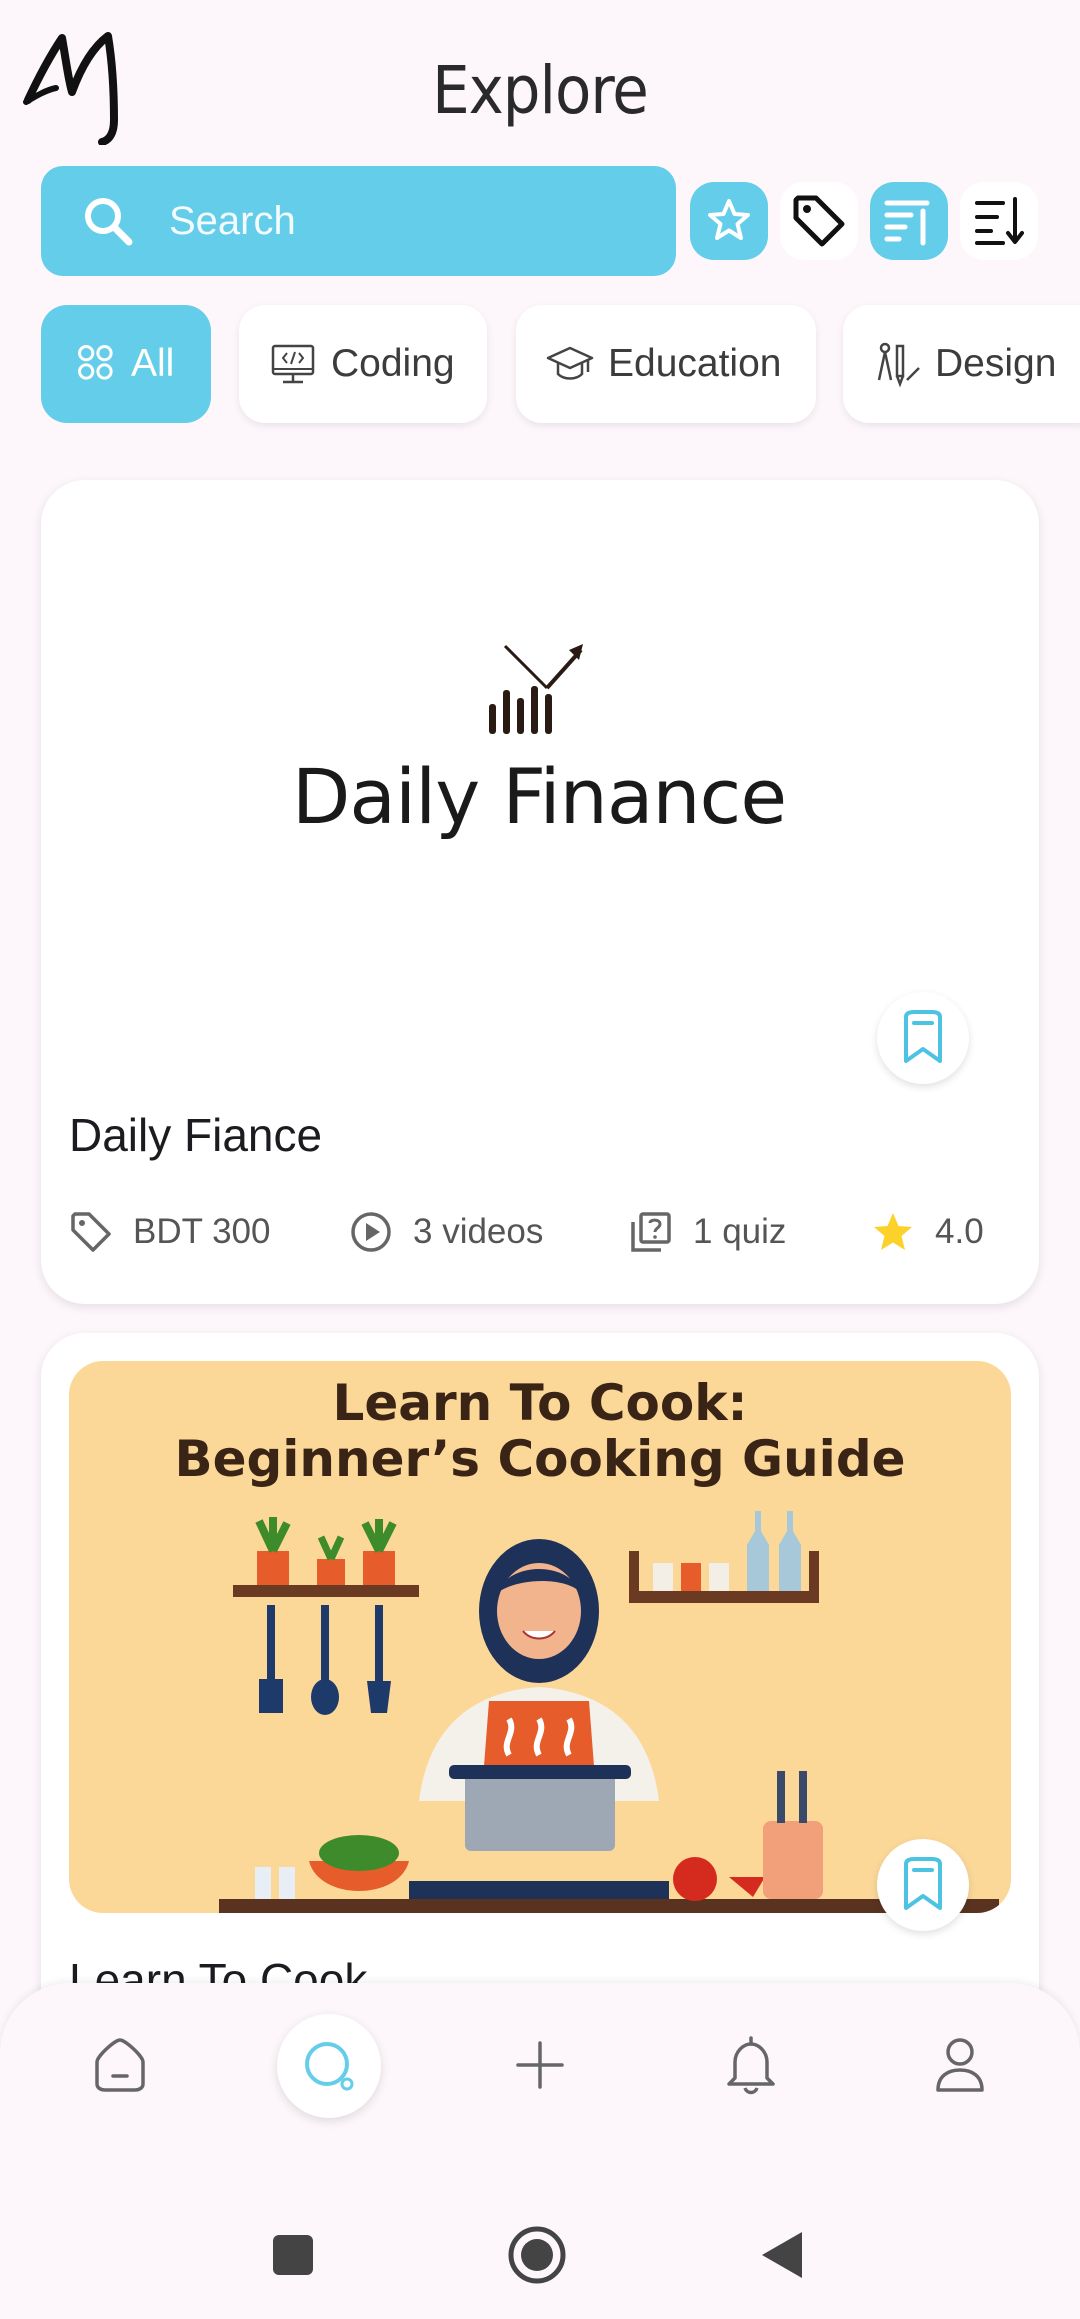  I want to click on course-quiz-label: 1 quiz, so click(740, 1231).